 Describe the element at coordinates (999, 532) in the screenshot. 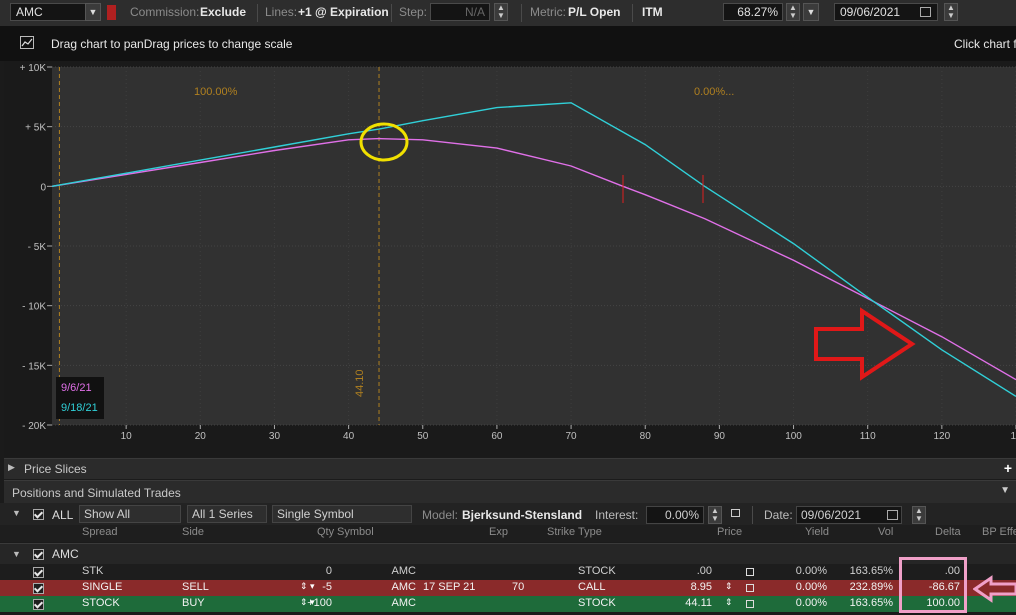

I see `col-bp-effect: BP Effe` at that location.